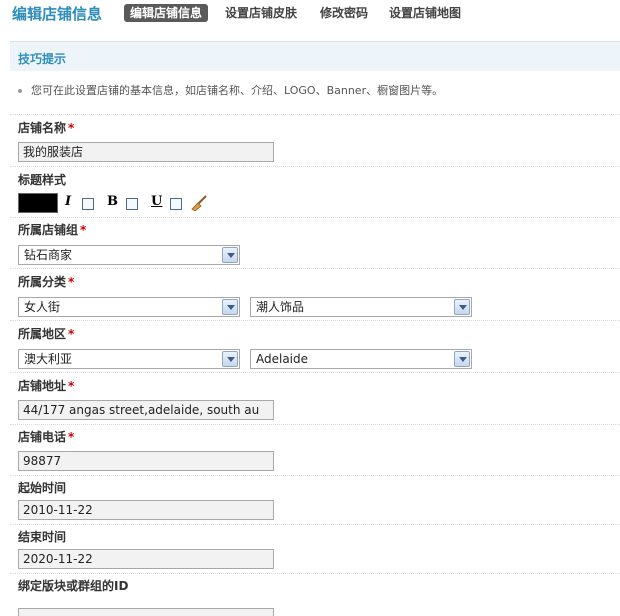 The width and height of the screenshot is (620, 616). What do you see at coordinates (146, 410) in the screenshot?
I see `address-input: 44/177 angas street,adelaide, south au` at bounding box center [146, 410].